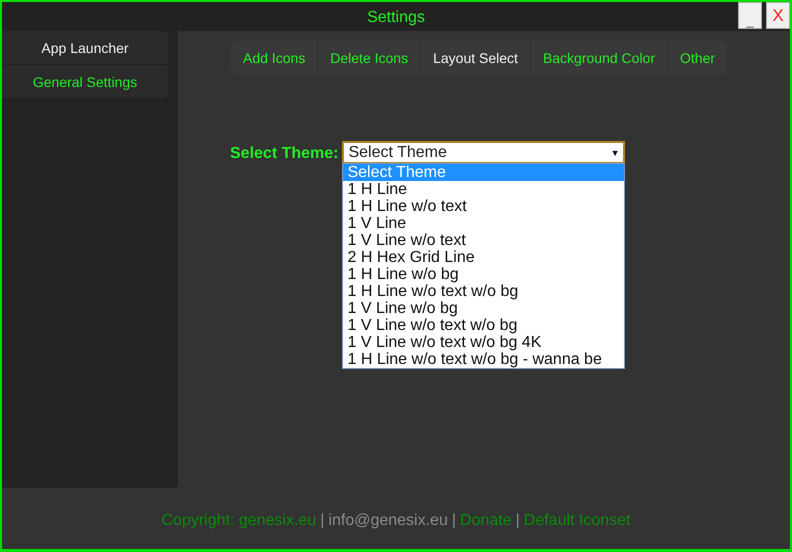 Image resolution: width=792 pixels, height=552 pixels. Describe the element at coordinates (85, 81) in the screenshot. I see `sidebar-item: General Settings` at that location.